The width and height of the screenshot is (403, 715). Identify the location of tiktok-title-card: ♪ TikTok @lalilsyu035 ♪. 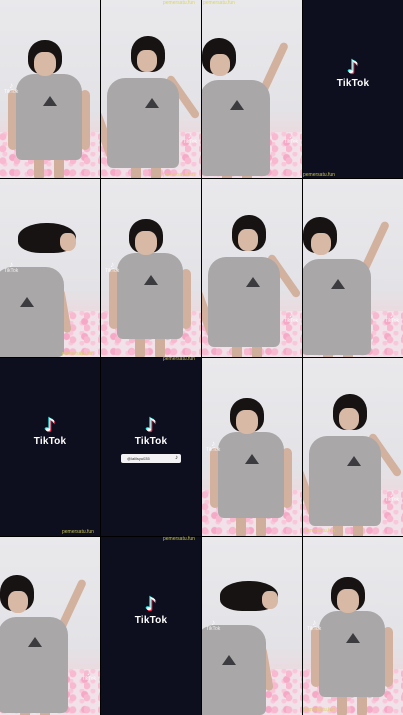
(151, 447).